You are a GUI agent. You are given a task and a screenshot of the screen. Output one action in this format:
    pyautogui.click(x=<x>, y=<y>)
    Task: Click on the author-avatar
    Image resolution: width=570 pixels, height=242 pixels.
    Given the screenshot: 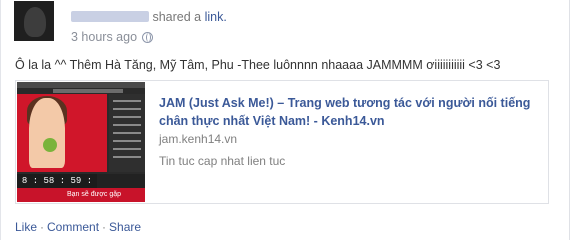 What is the action you would take?
    pyautogui.click(x=34, y=21)
    